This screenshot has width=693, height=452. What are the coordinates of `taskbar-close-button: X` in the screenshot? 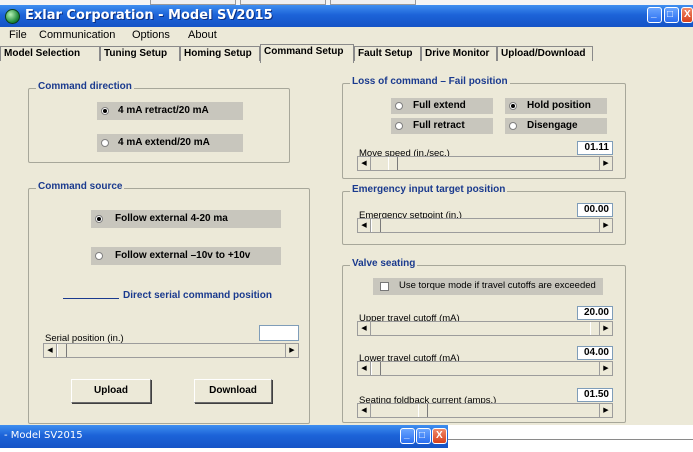 It's located at (439, 436).